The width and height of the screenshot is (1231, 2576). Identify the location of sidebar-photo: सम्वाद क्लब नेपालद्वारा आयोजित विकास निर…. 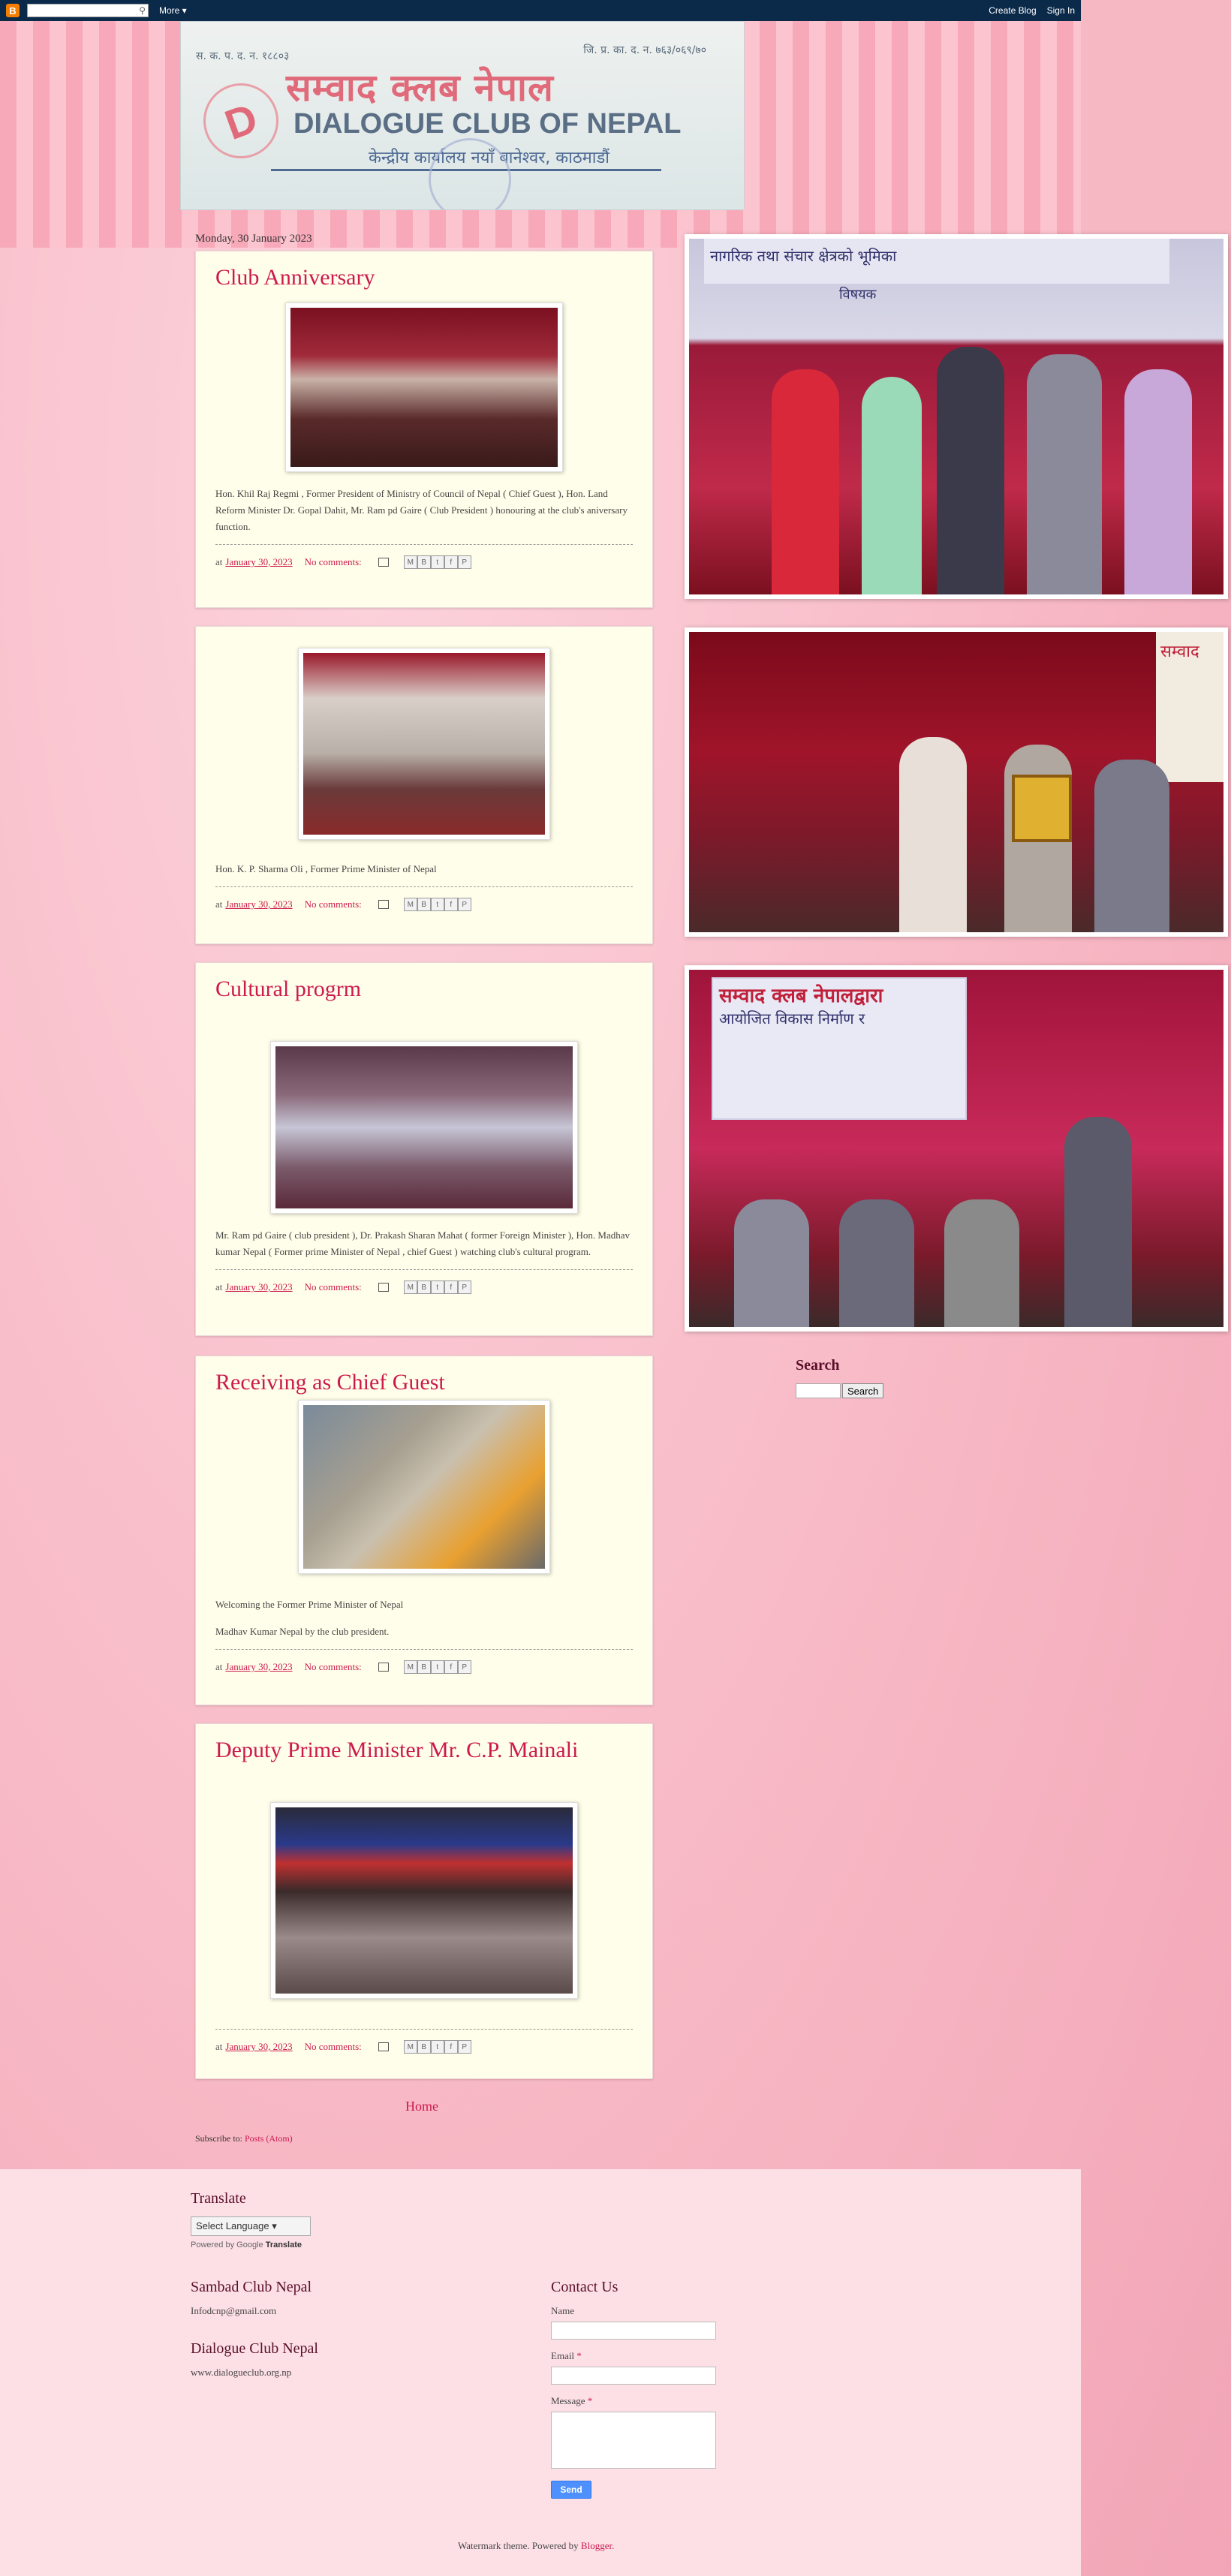
(956, 1148).